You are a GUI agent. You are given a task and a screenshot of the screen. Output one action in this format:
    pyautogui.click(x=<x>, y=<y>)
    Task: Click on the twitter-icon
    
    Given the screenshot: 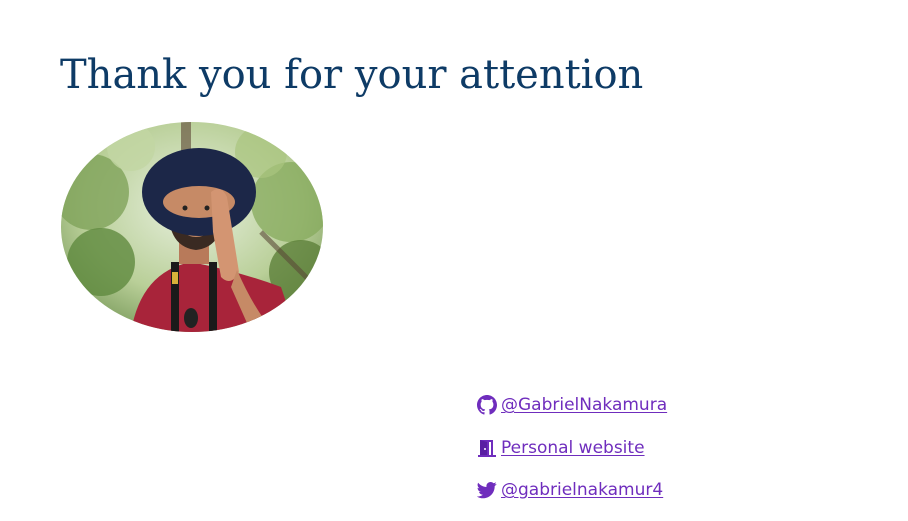 What is the action you would take?
    pyautogui.click(x=487, y=490)
    